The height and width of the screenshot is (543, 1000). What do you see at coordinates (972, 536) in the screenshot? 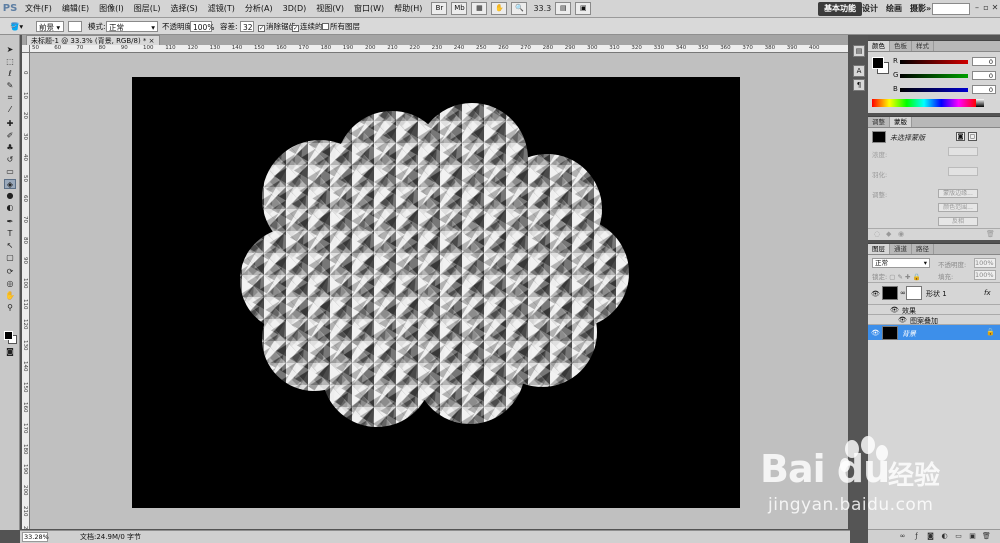
I see `new-layer-icon: ▣` at bounding box center [972, 536].